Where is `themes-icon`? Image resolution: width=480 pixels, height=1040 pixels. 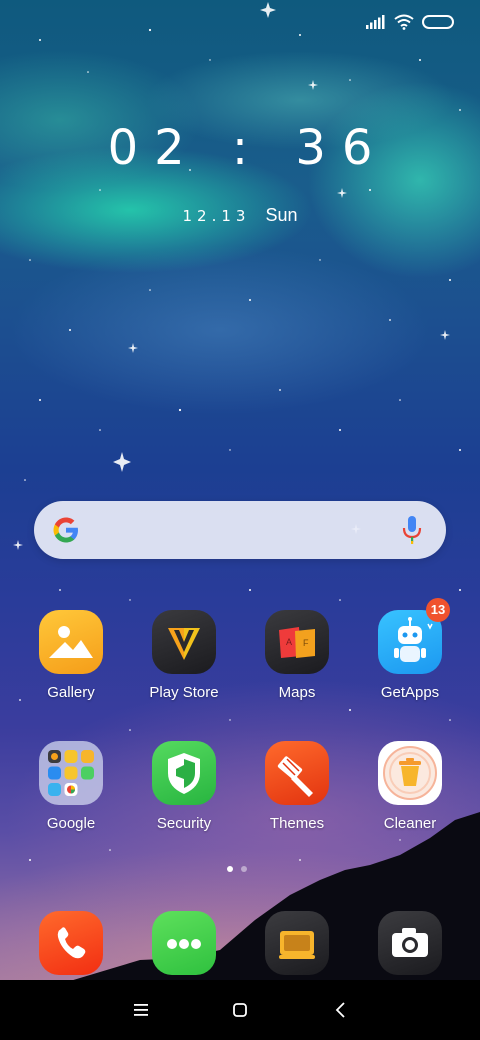 themes-icon is located at coordinates (297, 773).